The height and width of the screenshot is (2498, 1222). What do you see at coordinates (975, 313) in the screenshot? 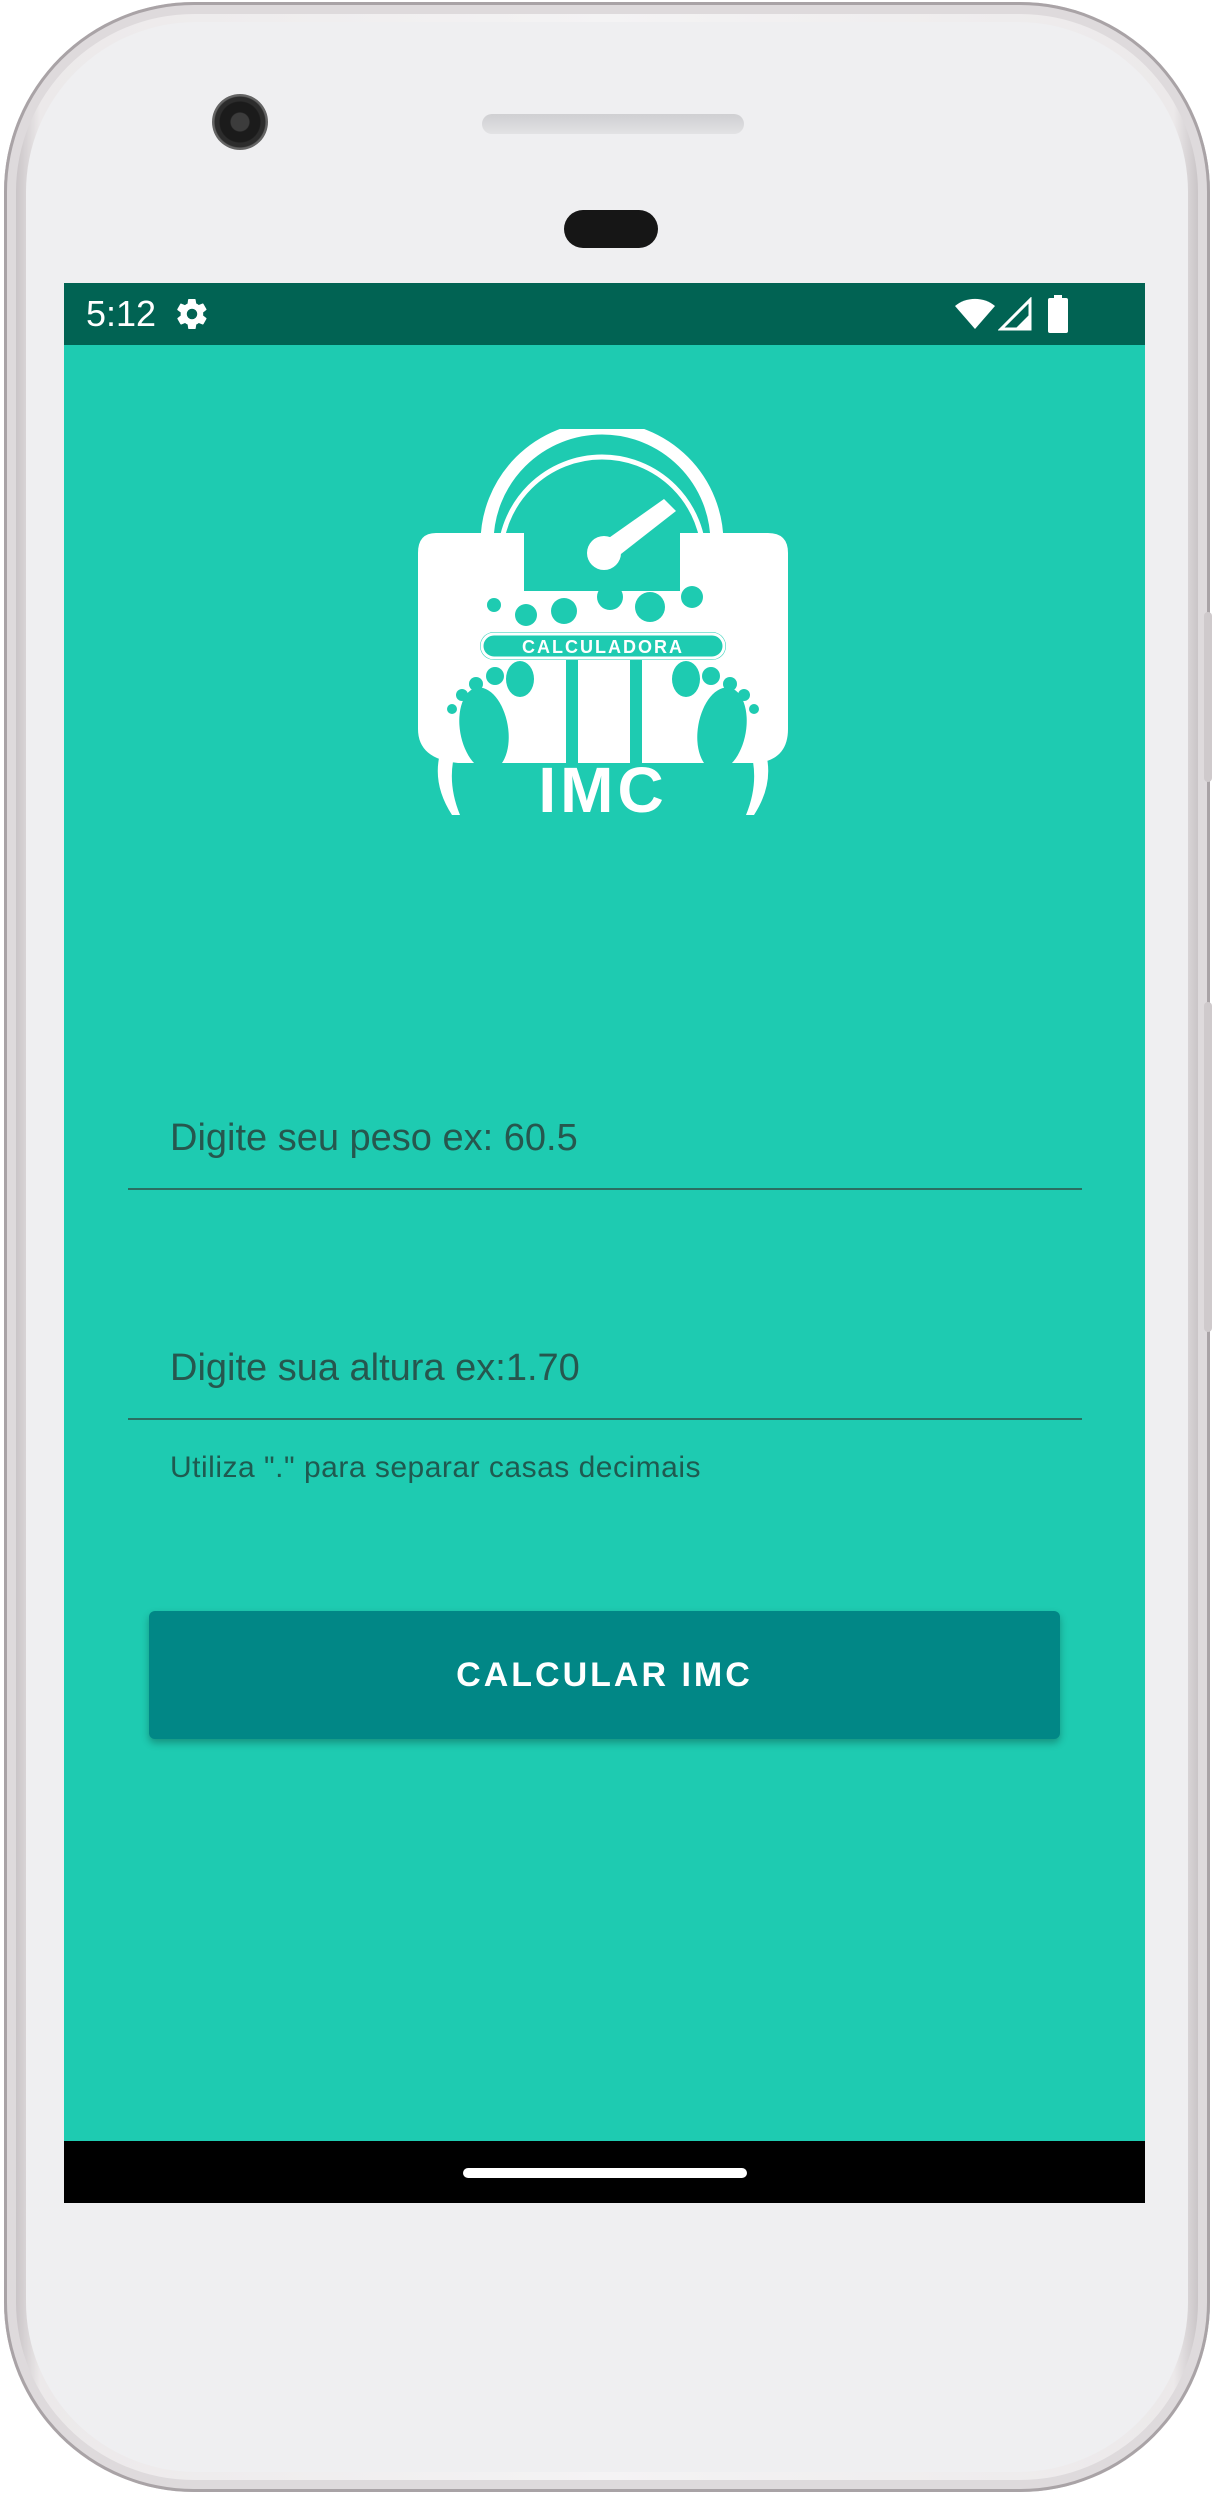
I see `wifi-icon` at bounding box center [975, 313].